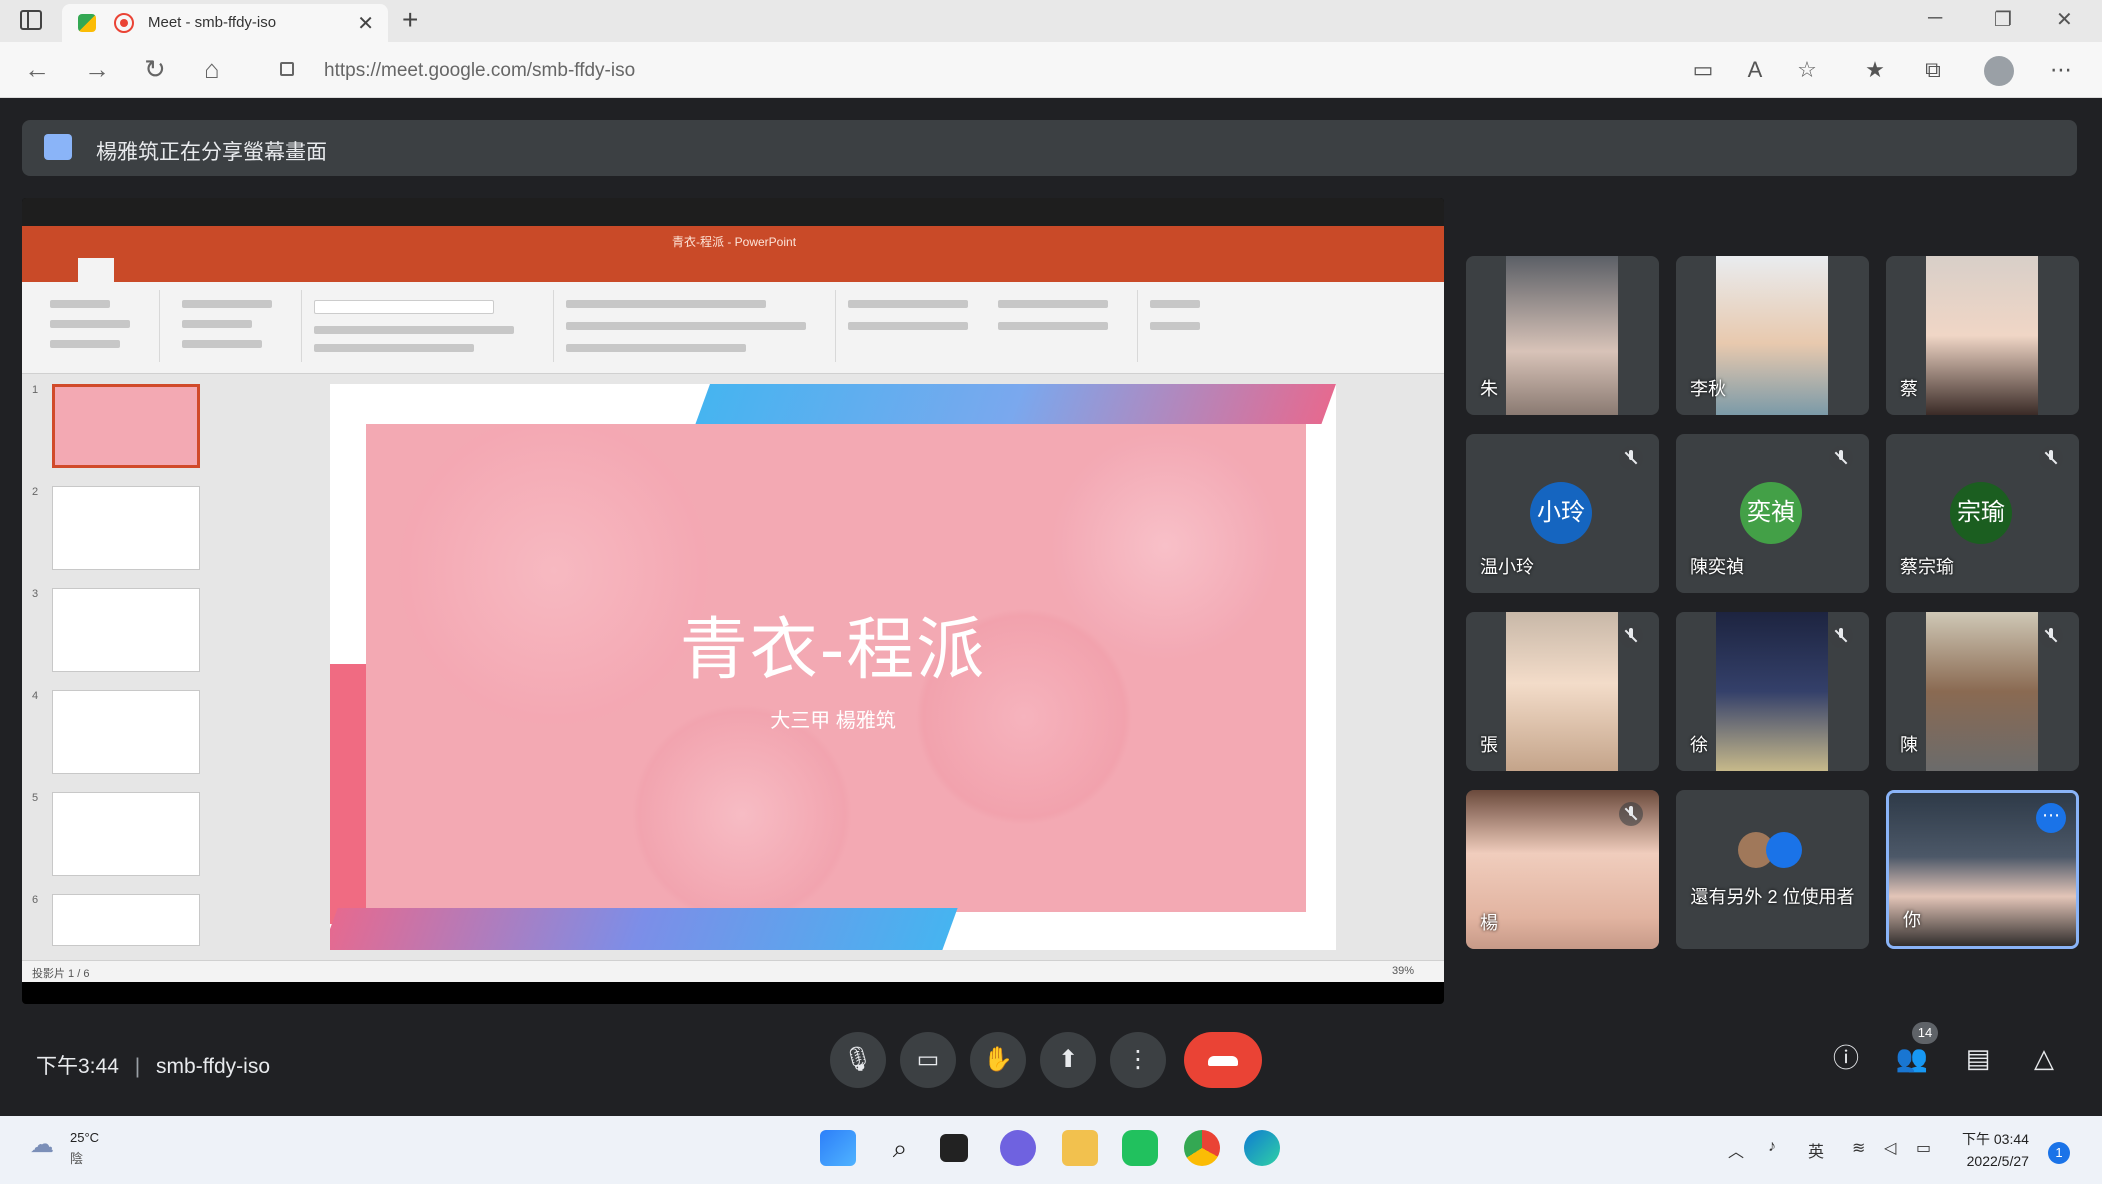 Image resolution: width=2102 pixels, height=1184 pixels. What do you see at coordinates (1923, 1148) in the screenshot?
I see `battery-icon: ▭` at bounding box center [1923, 1148].